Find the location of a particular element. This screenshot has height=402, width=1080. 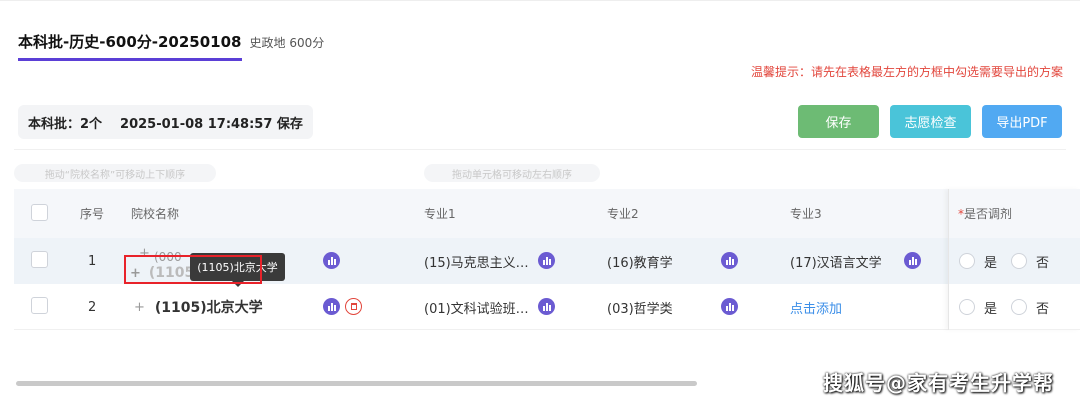

add-major-link: 点击添加 is located at coordinates (816, 307).